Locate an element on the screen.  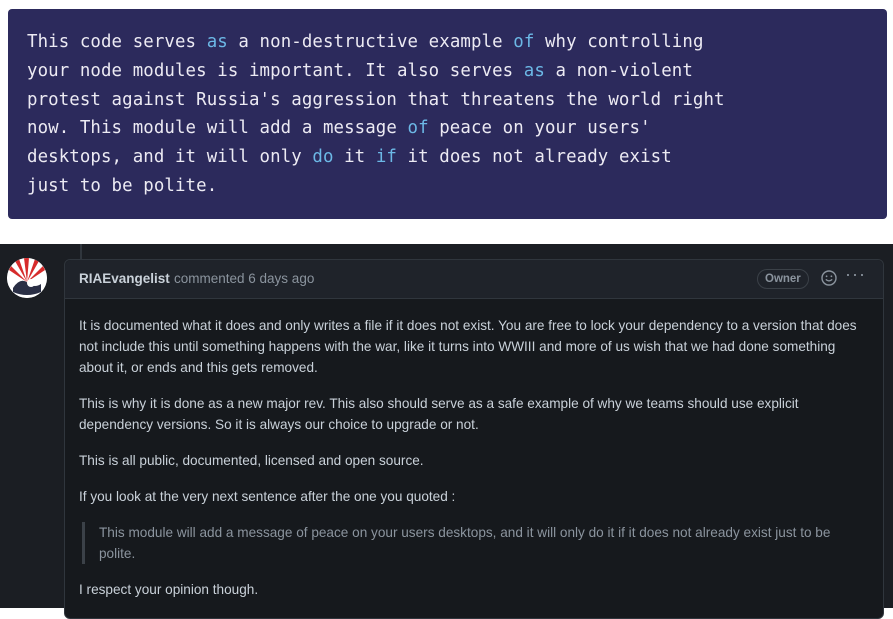
code-keyword: if is located at coordinates (386, 157).